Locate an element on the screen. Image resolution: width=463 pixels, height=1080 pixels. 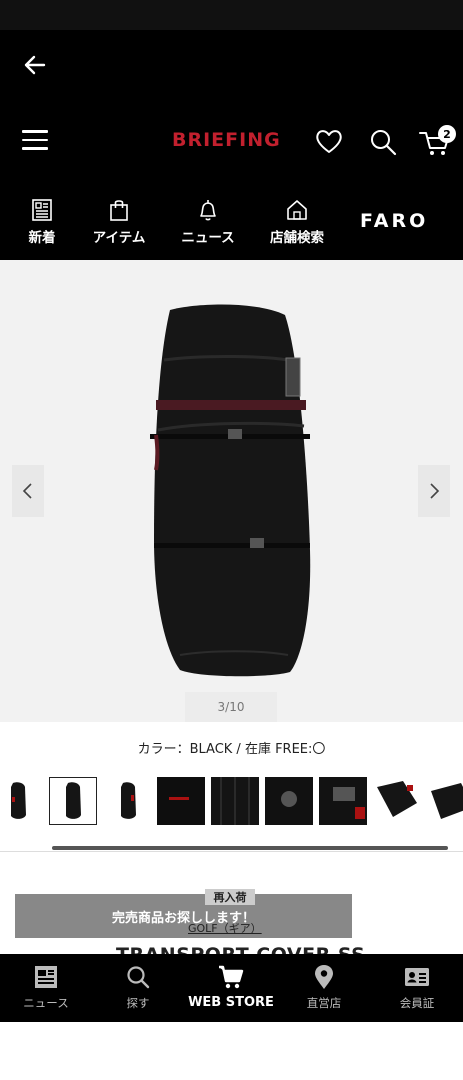
bag-icon is located at coordinates (119, 210).